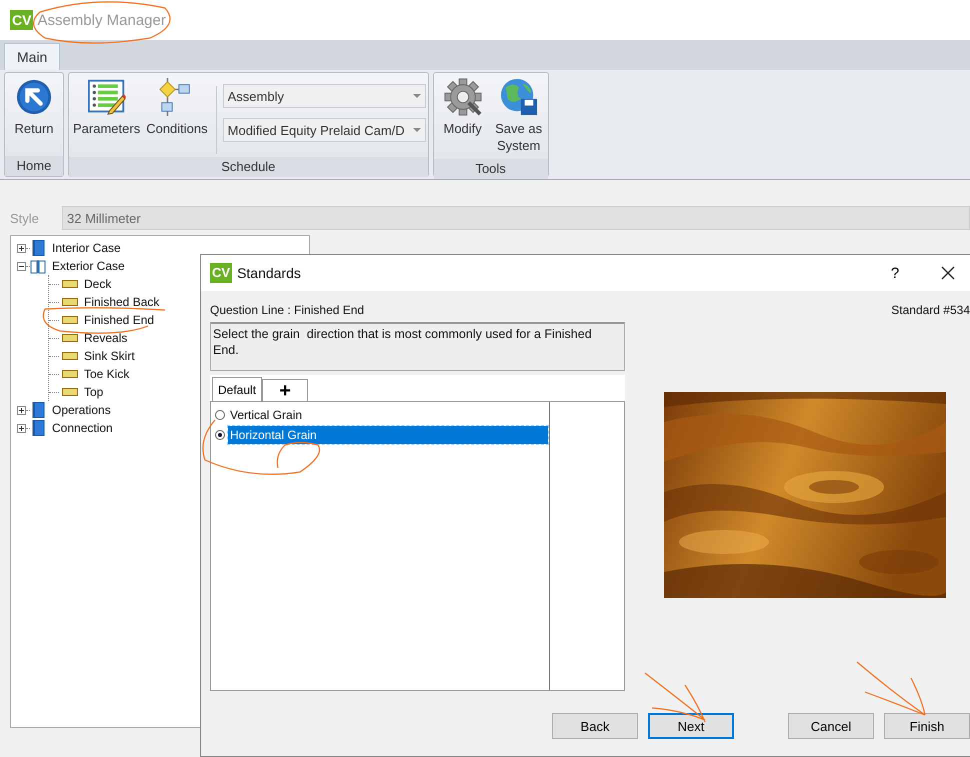  I want to click on ribbon-button: Save as System, so click(519, 116).